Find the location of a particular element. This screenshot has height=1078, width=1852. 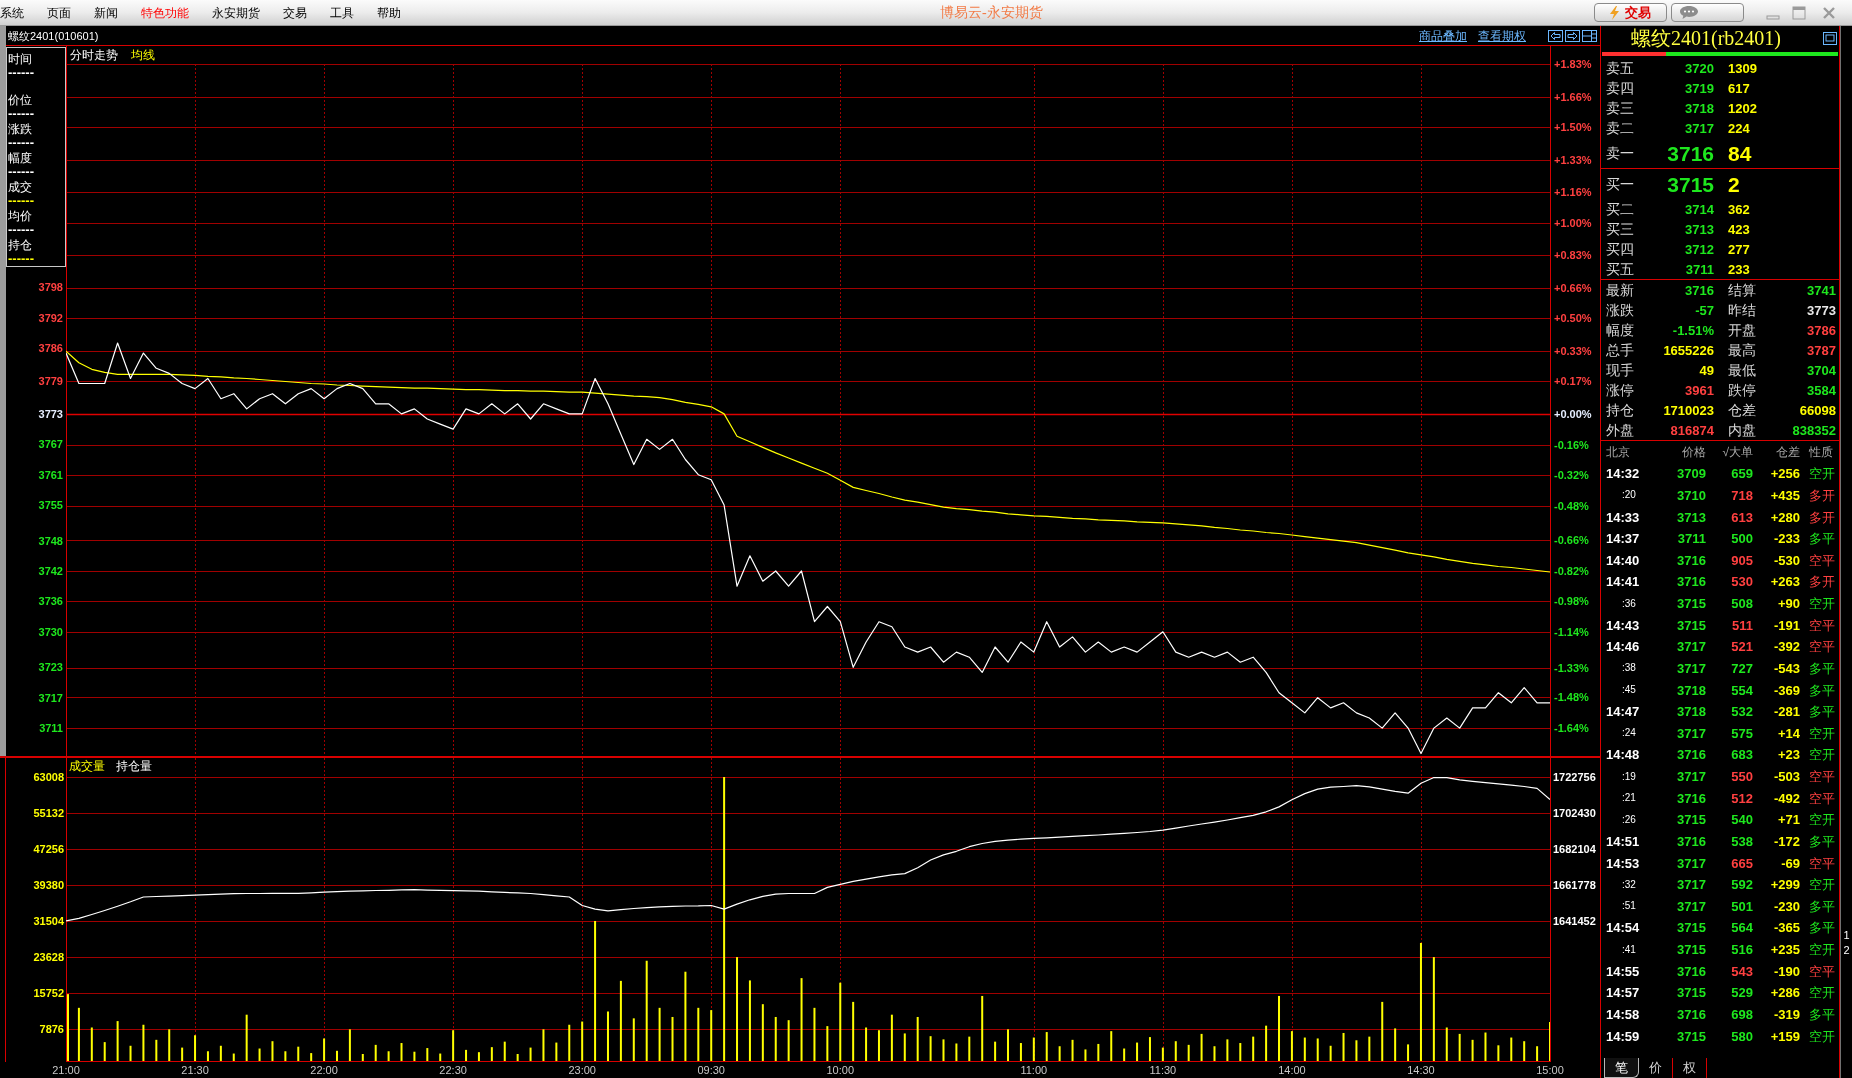

order-level-label: 买五 is located at coordinates (1620, 269).